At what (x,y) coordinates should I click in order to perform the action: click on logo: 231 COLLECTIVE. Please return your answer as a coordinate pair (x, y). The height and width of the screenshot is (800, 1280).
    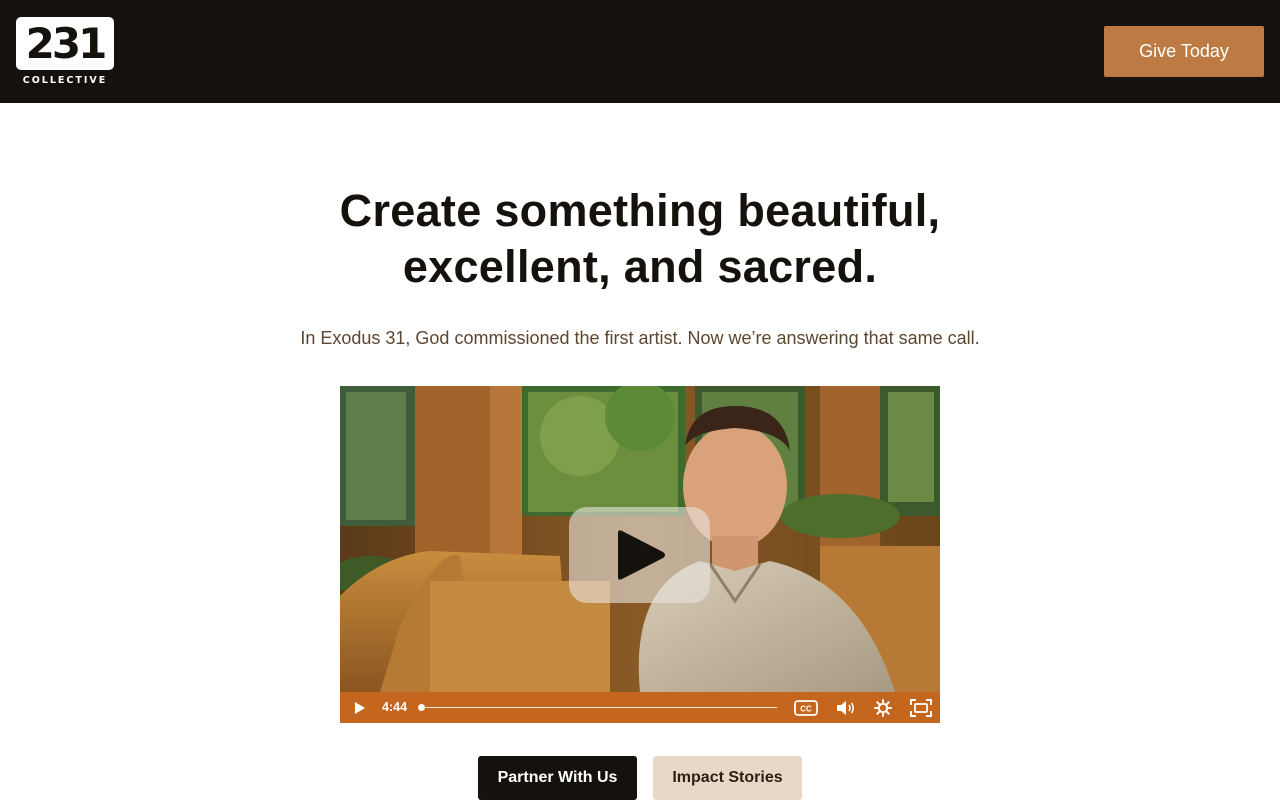
    Looking at the image, I should click on (65, 52).